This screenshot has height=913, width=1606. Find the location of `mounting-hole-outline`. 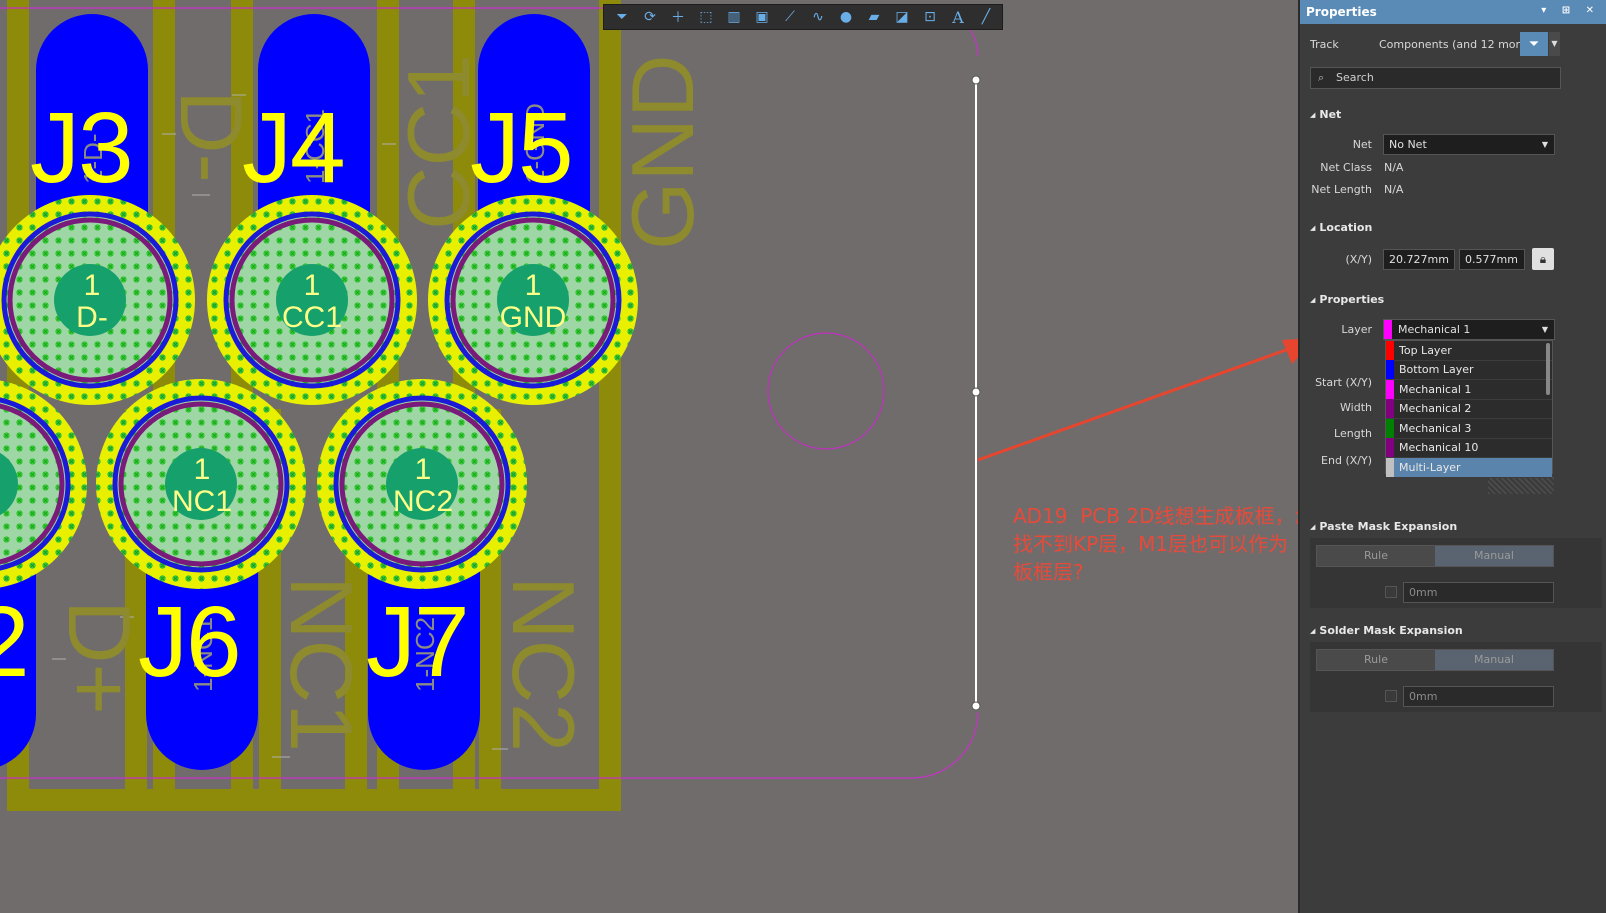

mounting-hole-outline is located at coordinates (826, 391).